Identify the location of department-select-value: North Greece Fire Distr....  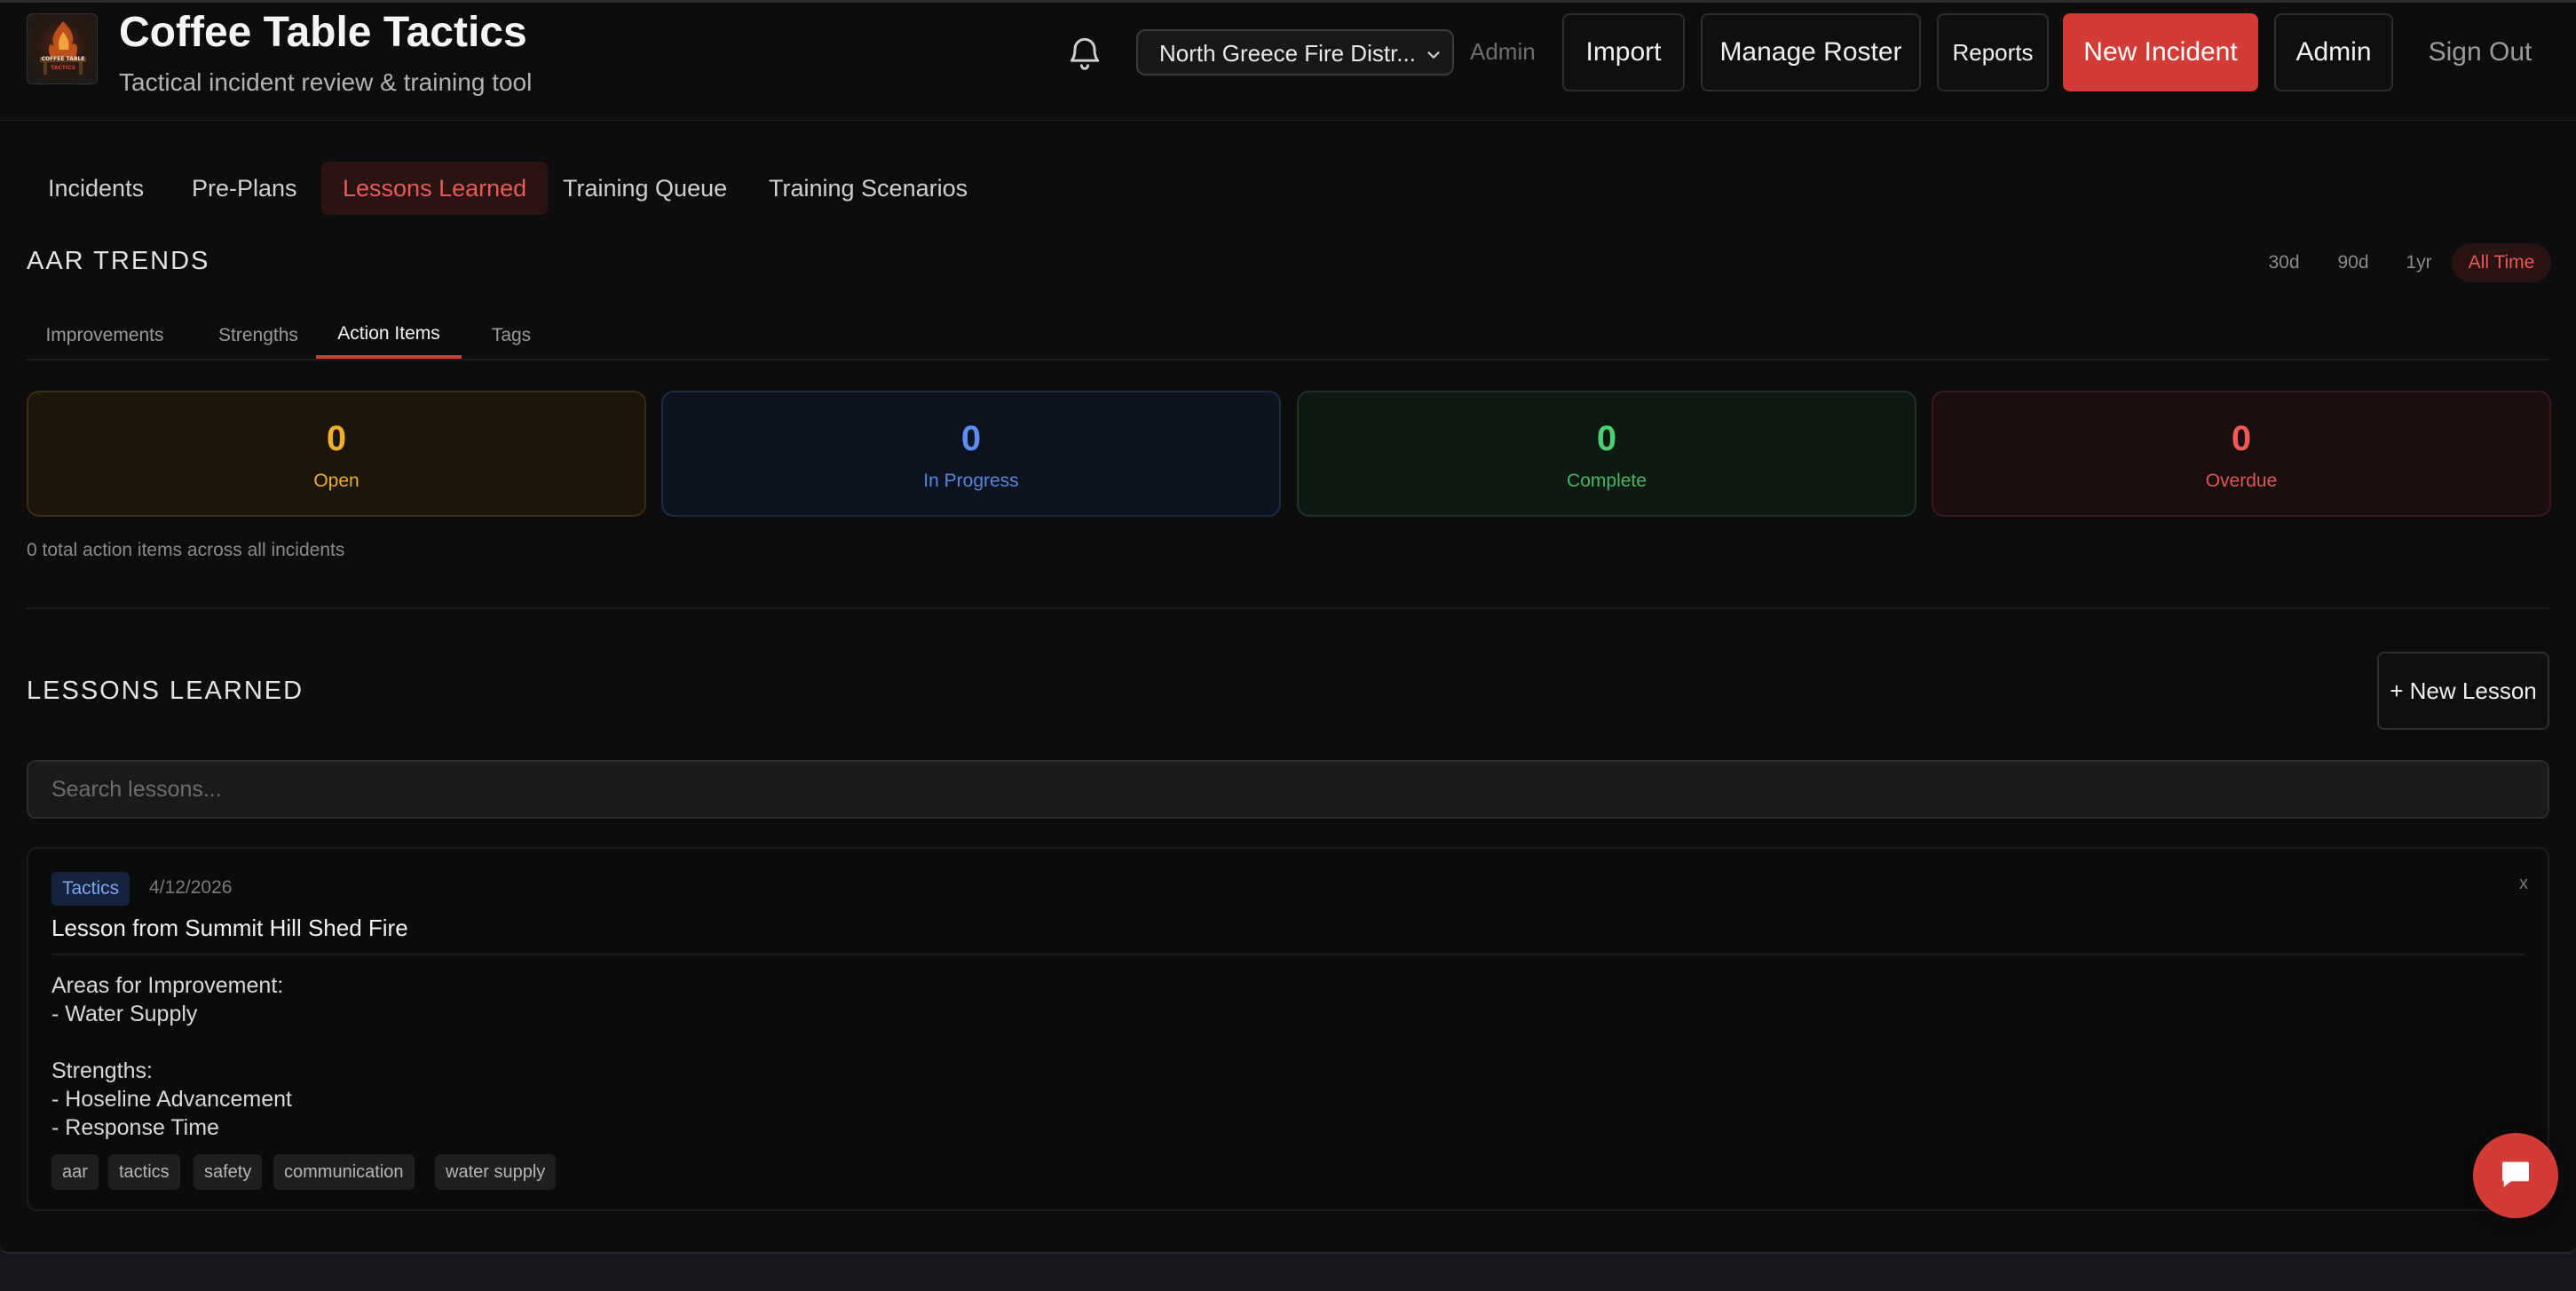
(1287, 53).